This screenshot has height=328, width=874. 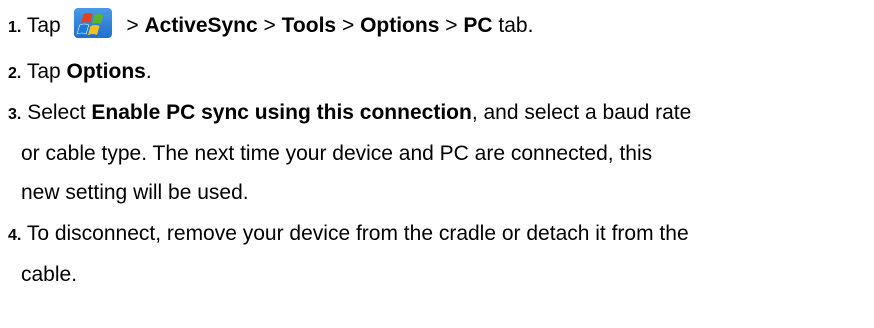 I want to click on step-number: 1., so click(x=15, y=27).